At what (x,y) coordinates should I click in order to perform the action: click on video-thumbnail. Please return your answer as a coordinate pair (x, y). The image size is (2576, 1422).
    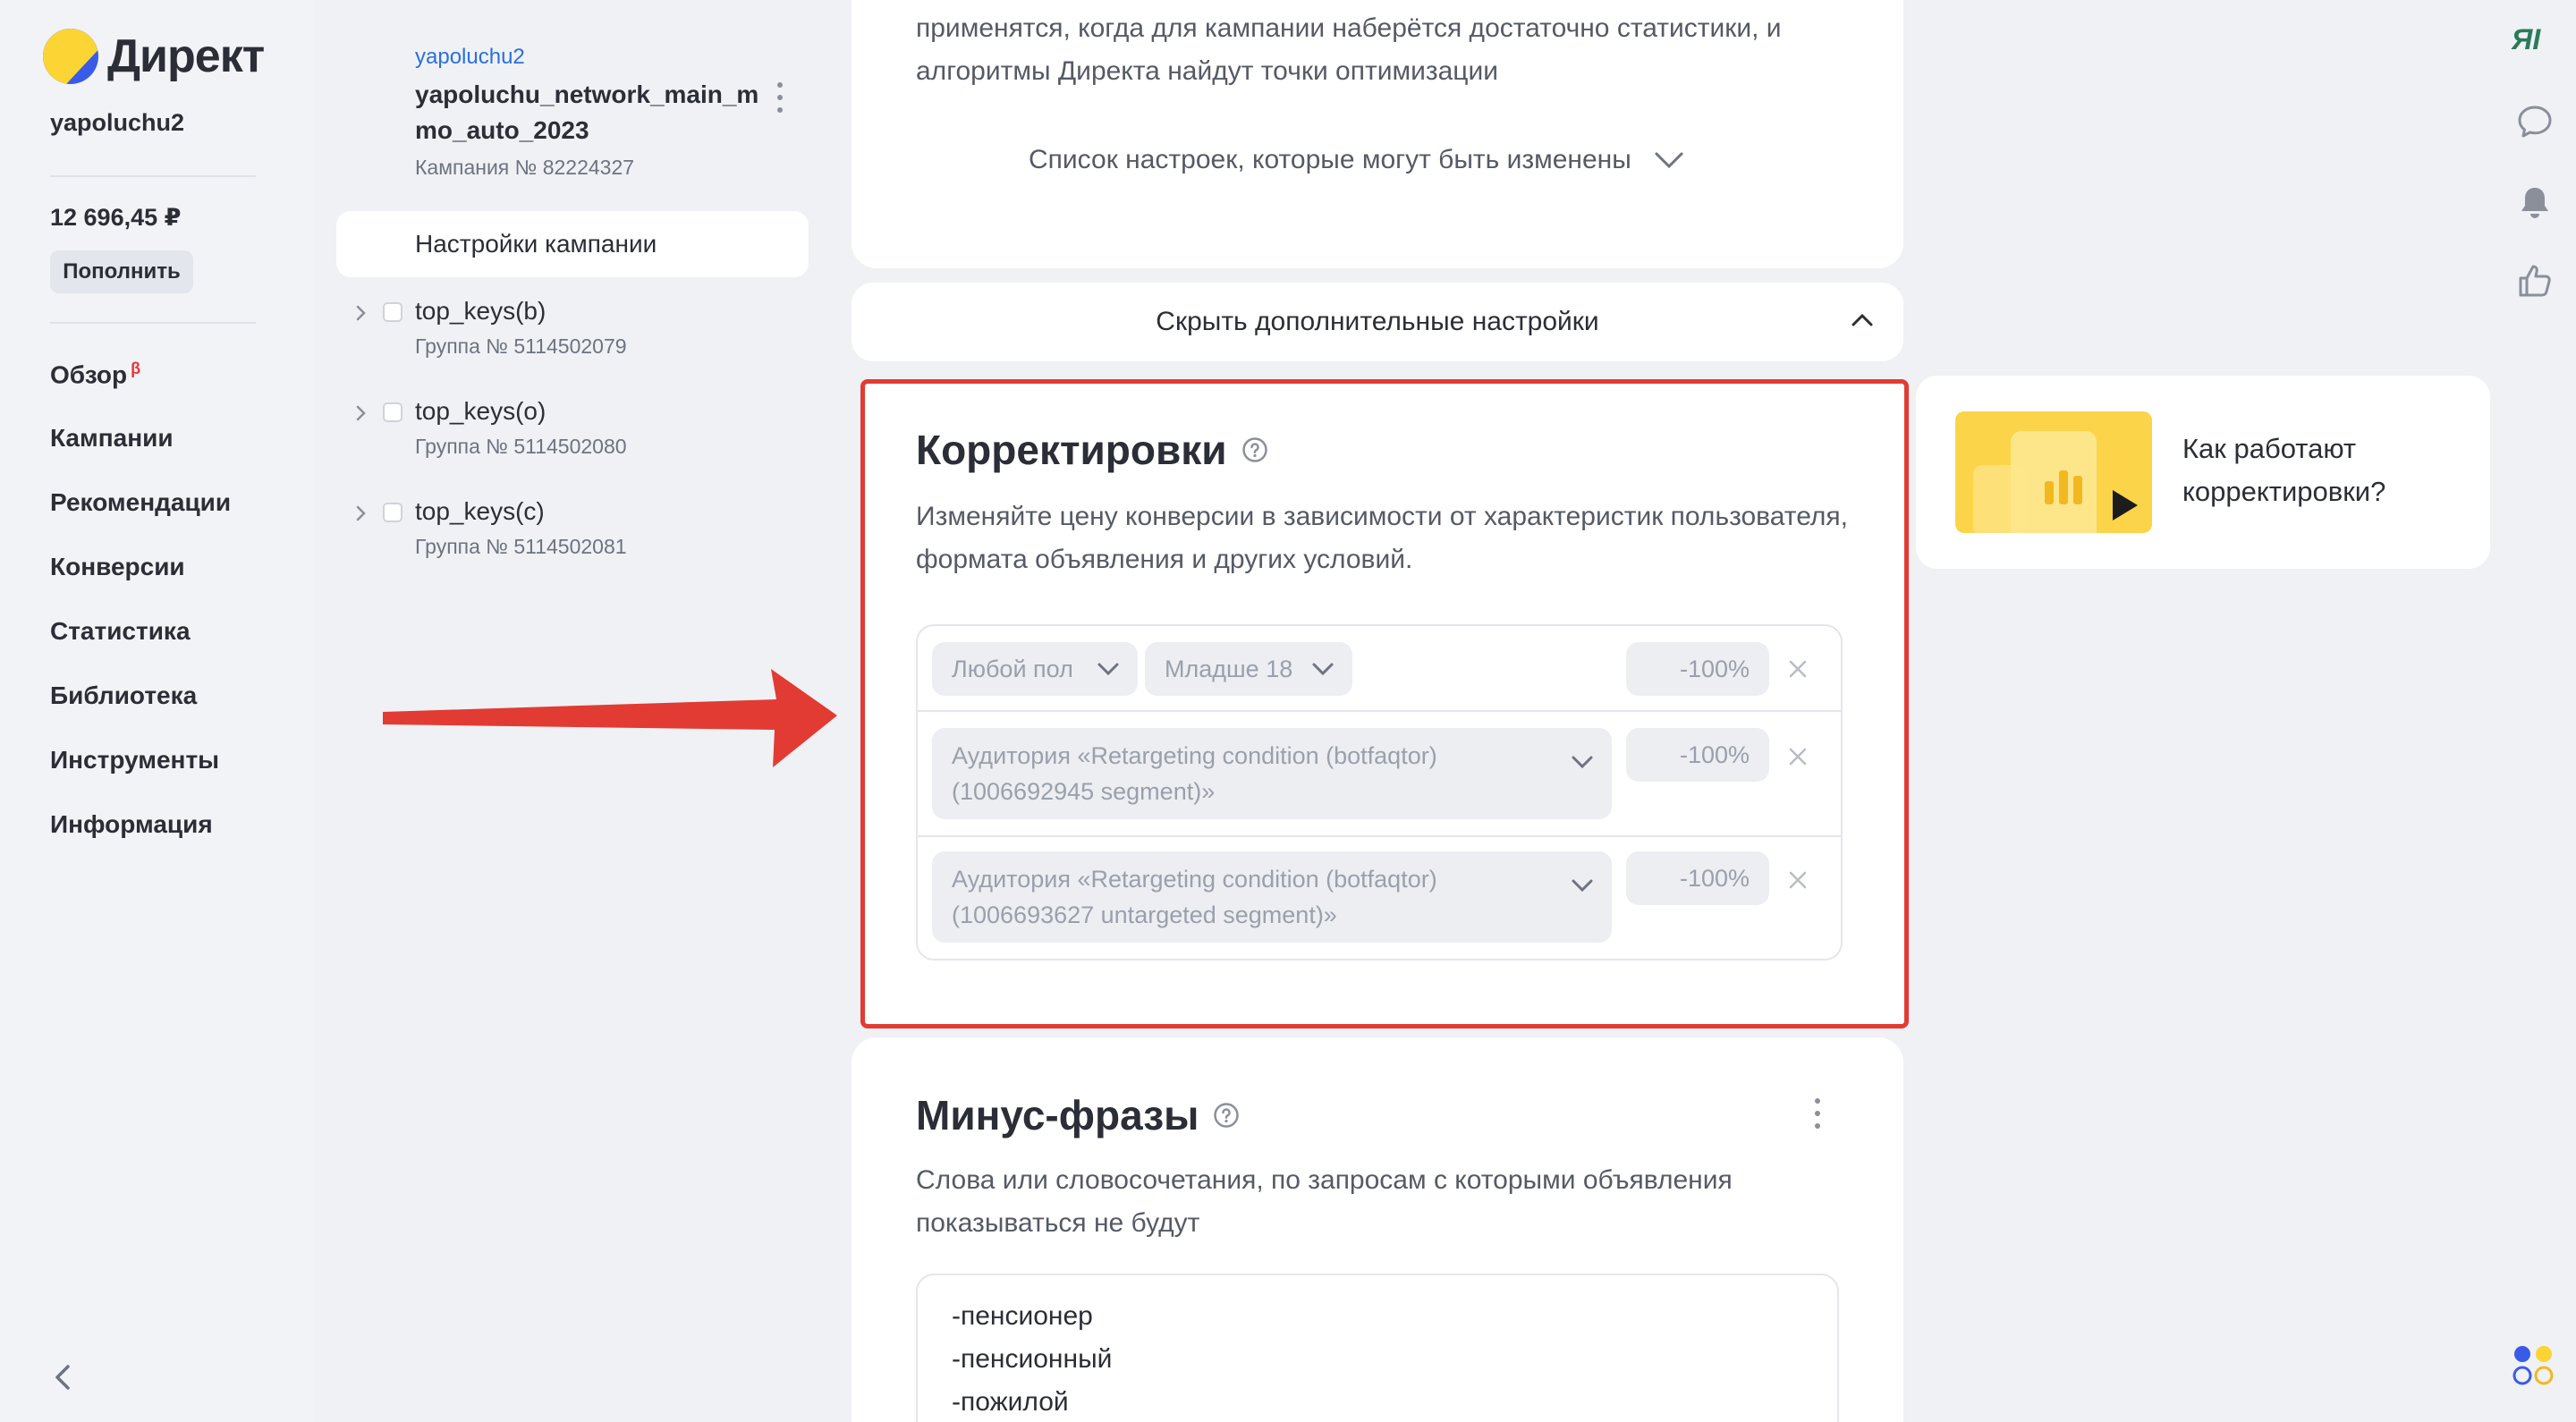
    Looking at the image, I should click on (2053, 472).